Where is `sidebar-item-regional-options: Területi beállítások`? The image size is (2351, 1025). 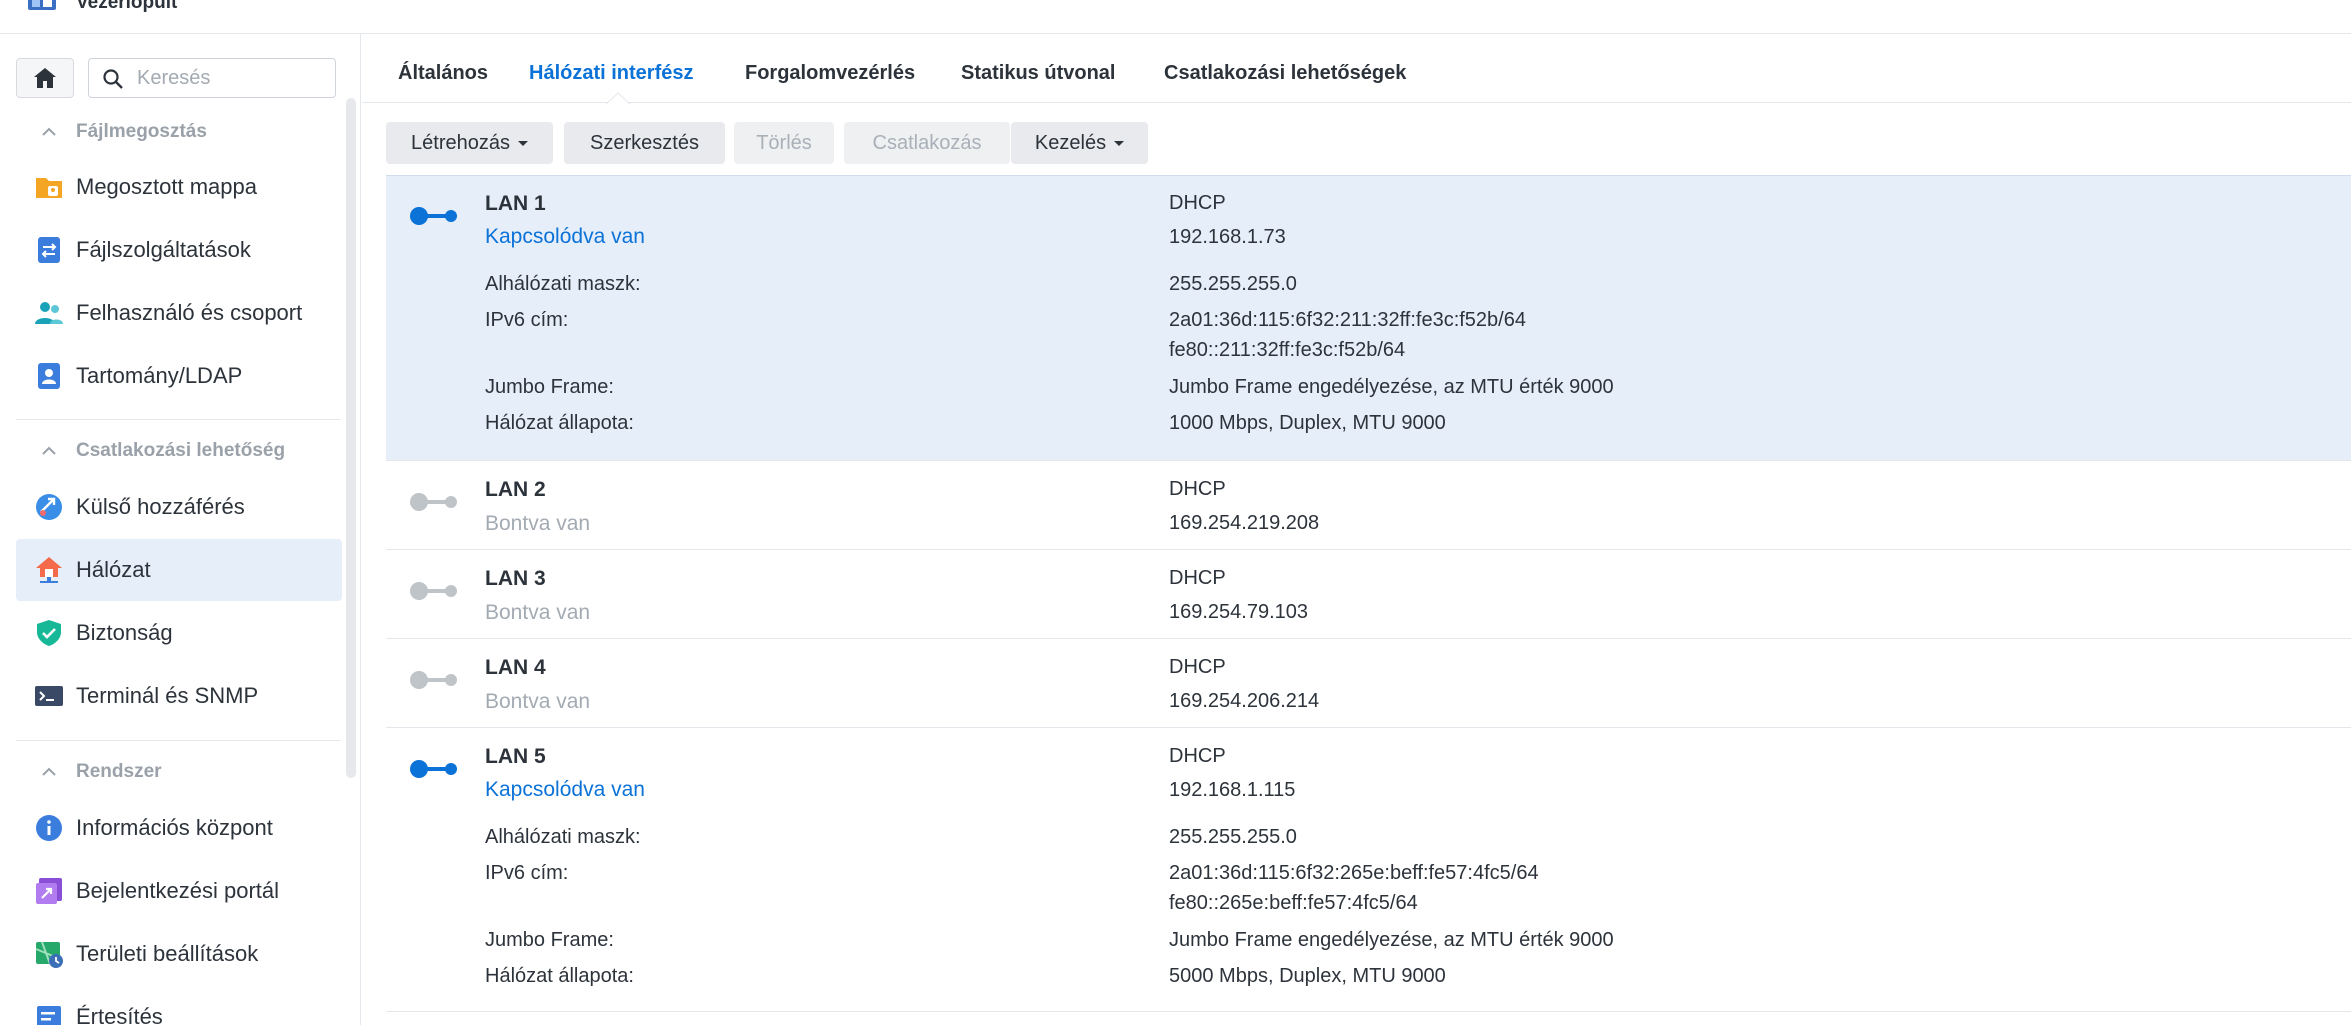
sidebar-item-regional-options: Területi beállítások is located at coordinates (179, 954).